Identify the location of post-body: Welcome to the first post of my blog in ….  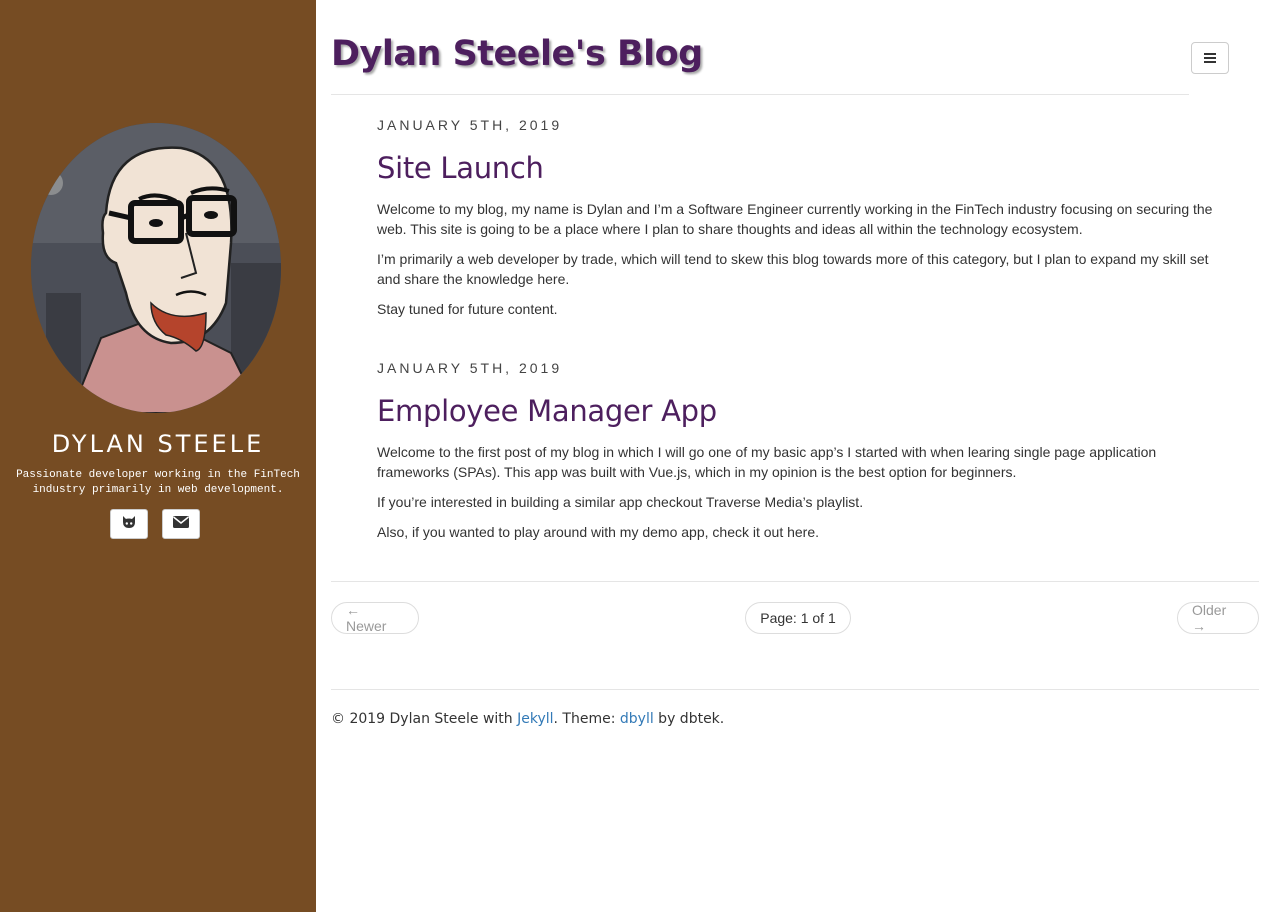
(802, 492).